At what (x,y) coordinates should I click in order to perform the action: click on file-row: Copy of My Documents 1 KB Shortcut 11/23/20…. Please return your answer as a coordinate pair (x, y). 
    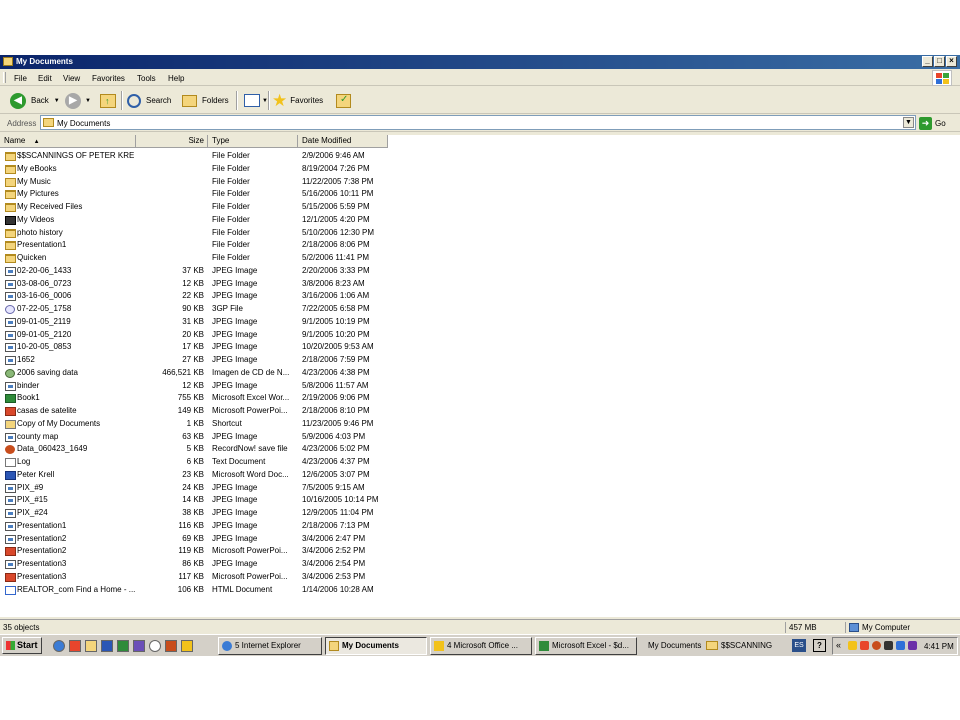
    Looking at the image, I should click on (200, 424).